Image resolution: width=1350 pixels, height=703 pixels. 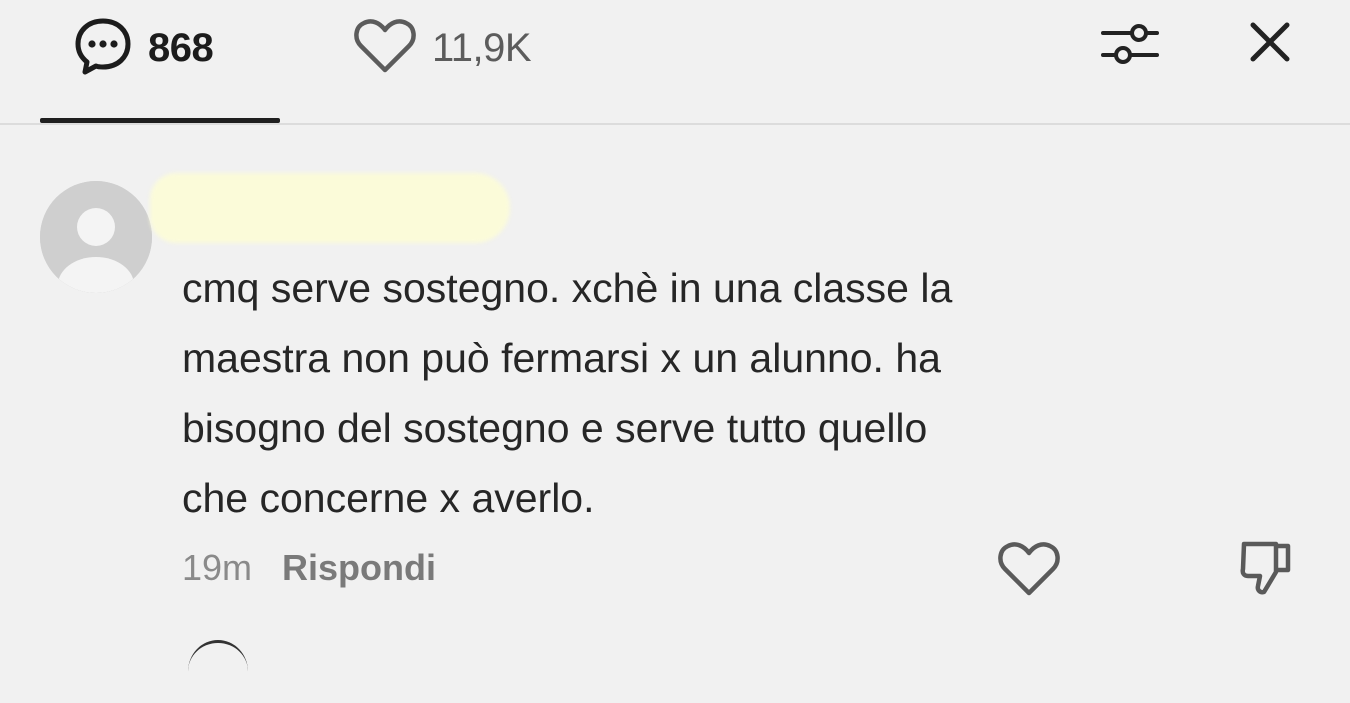 What do you see at coordinates (160, 120) in the screenshot?
I see `active-tab-indicator` at bounding box center [160, 120].